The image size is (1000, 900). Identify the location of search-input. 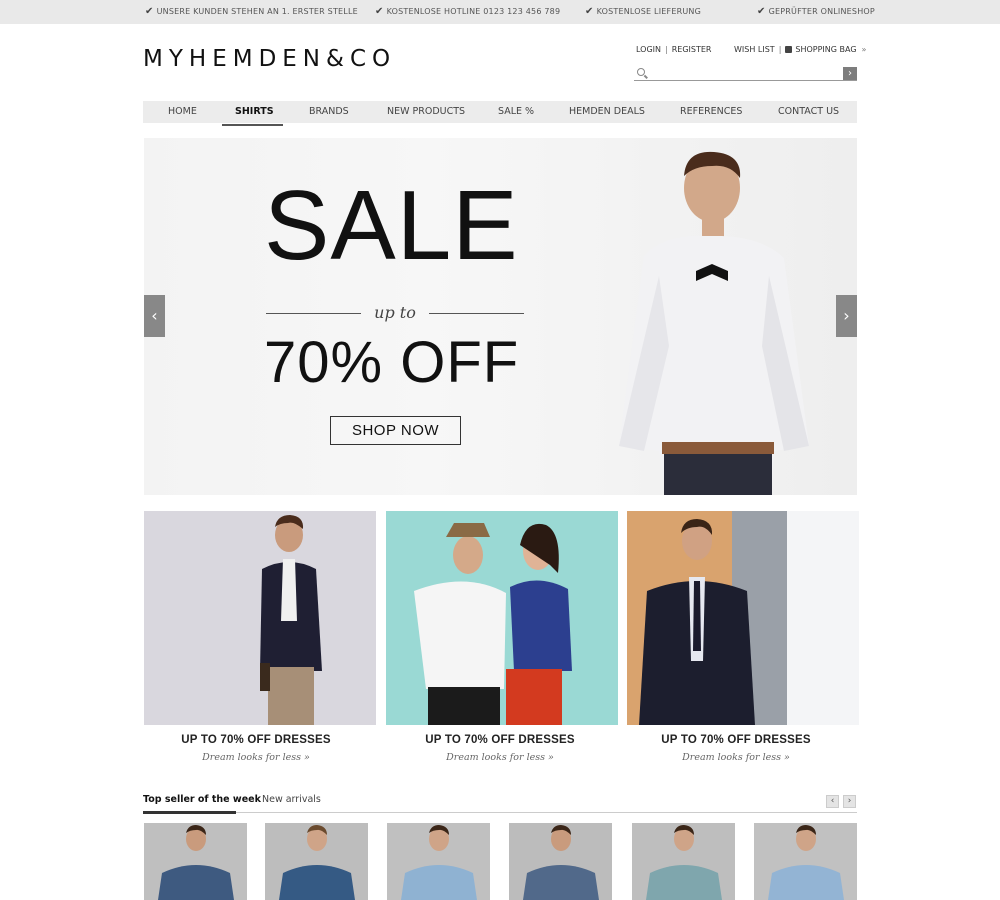
(745, 80).